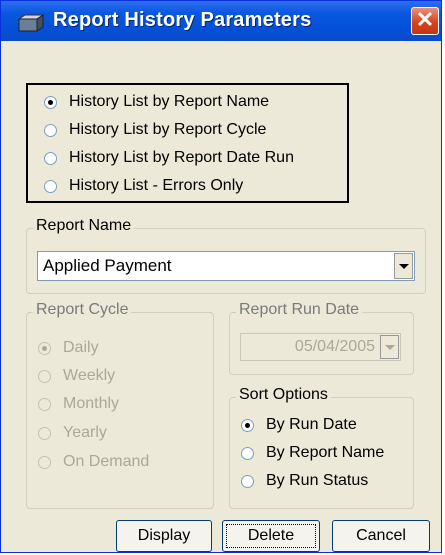 This screenshot has height=555, width=445. I want to click on option-label: By Run Date, so click(311, 424).